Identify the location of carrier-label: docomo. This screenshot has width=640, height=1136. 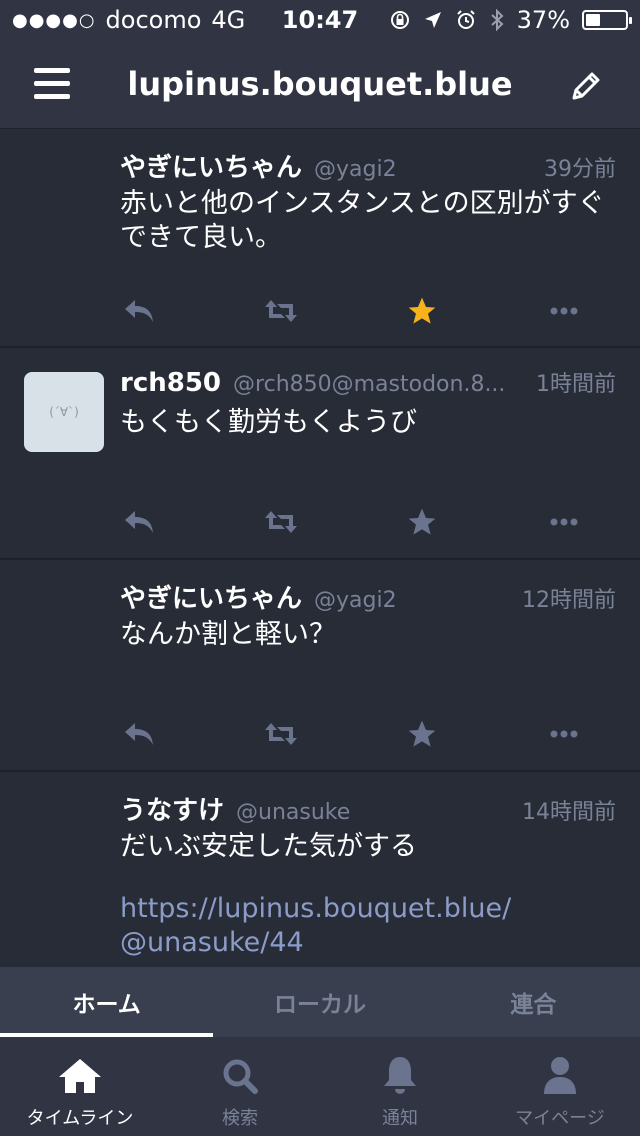
(153, 20).